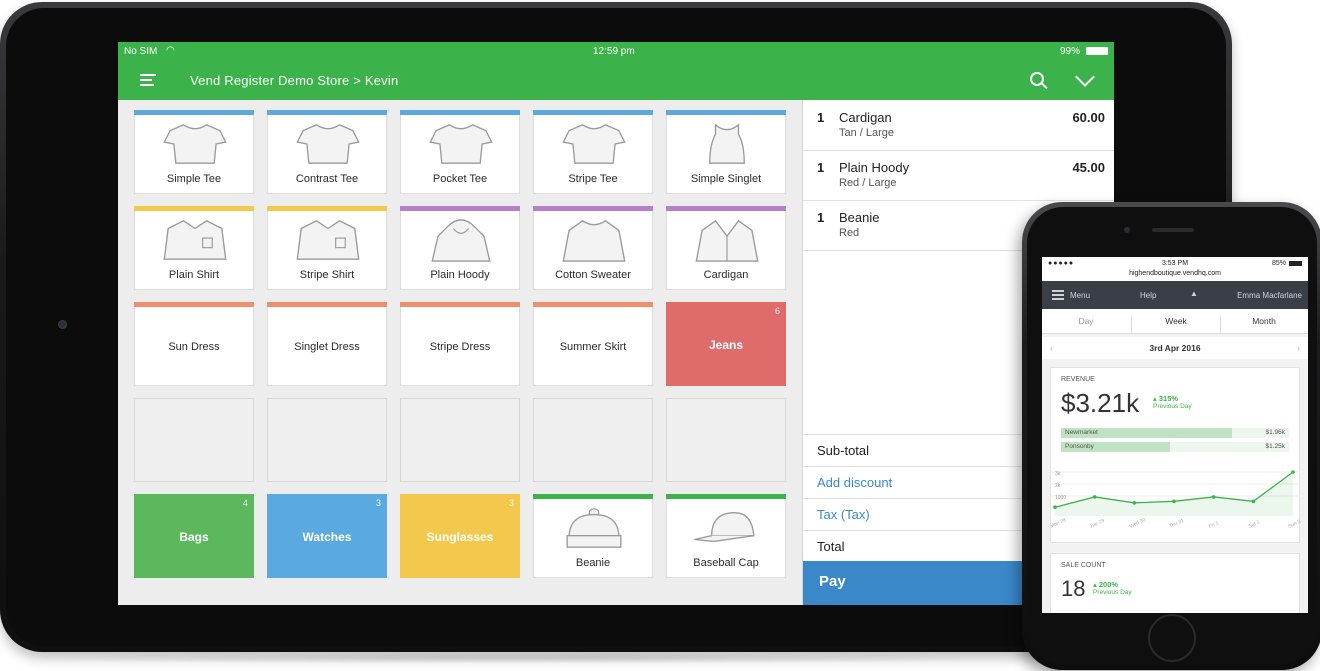 Image resolution: width=1320 pixels, height=671 pixels. Describe the element at coordinates (849, 233) in the screenshot. I see `item-variant: Red` at that location.